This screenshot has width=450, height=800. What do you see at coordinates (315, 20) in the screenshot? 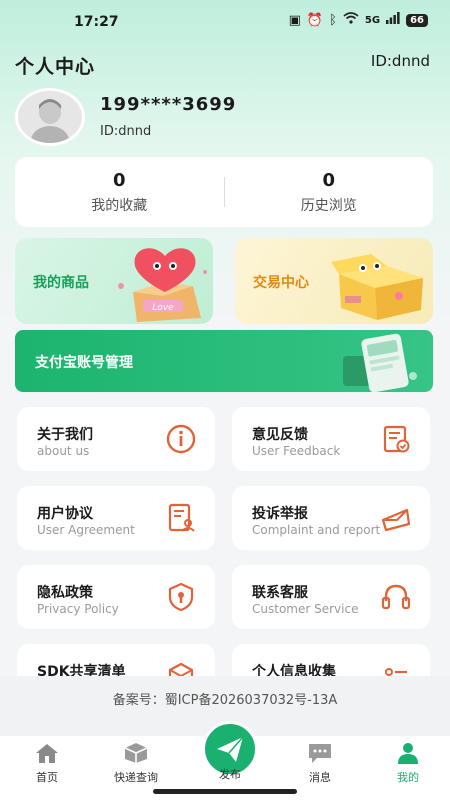
I see `alarm-icon: ⏰` at bounding box center [315, 20].